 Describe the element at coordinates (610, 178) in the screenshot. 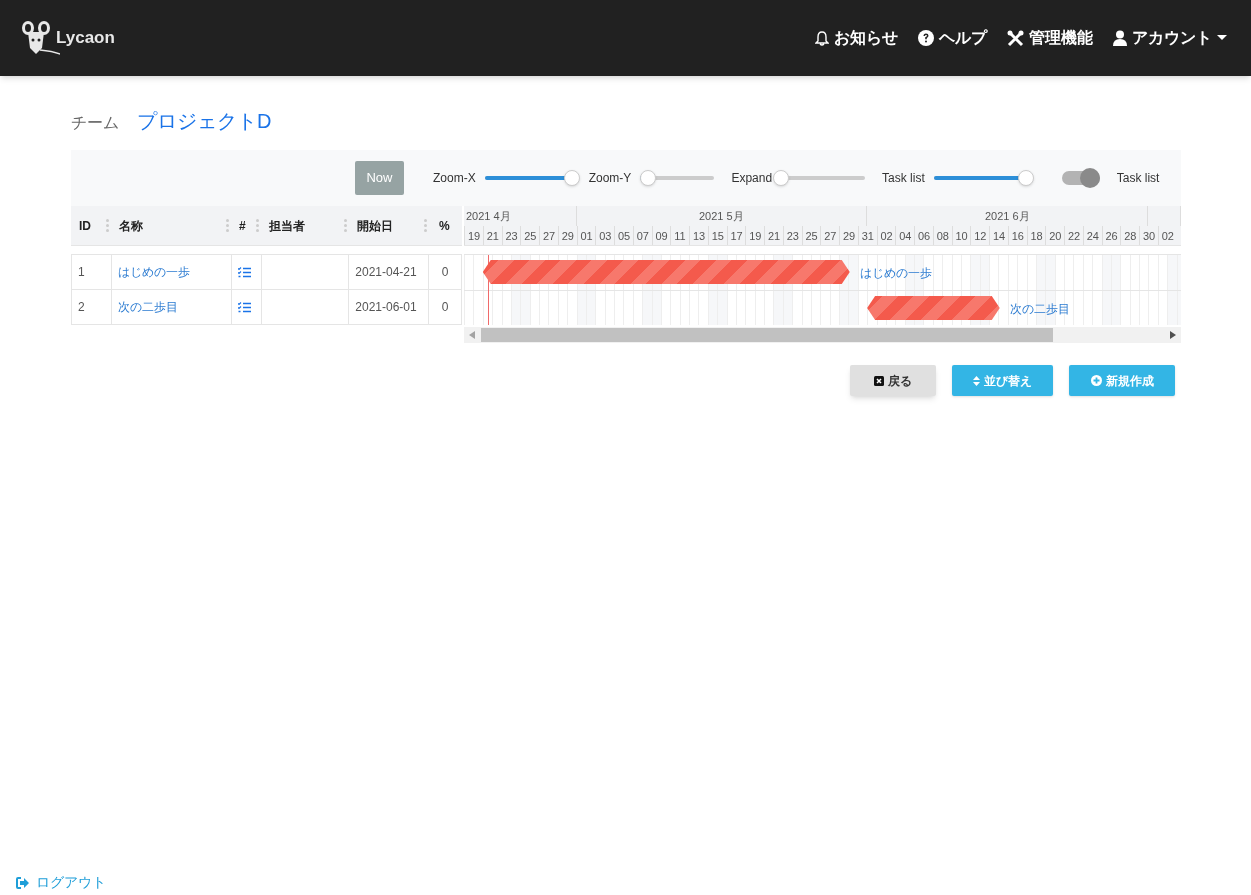

I see `slider-label: Zoom-Y` at that location.